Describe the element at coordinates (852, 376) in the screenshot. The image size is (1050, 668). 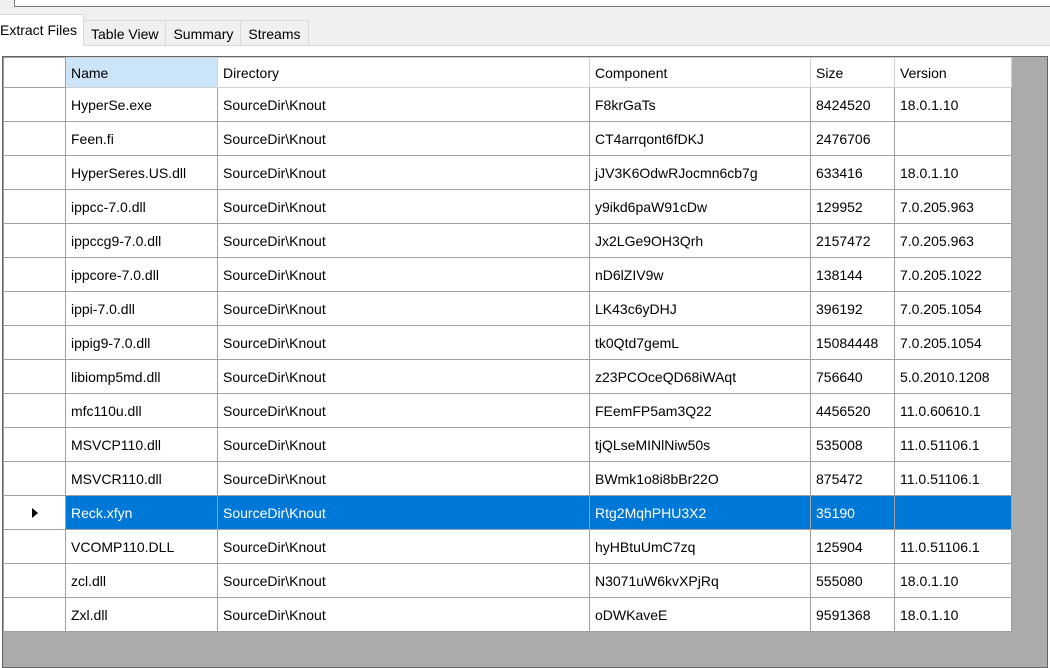
I see `cell-size: 756640` at that location.